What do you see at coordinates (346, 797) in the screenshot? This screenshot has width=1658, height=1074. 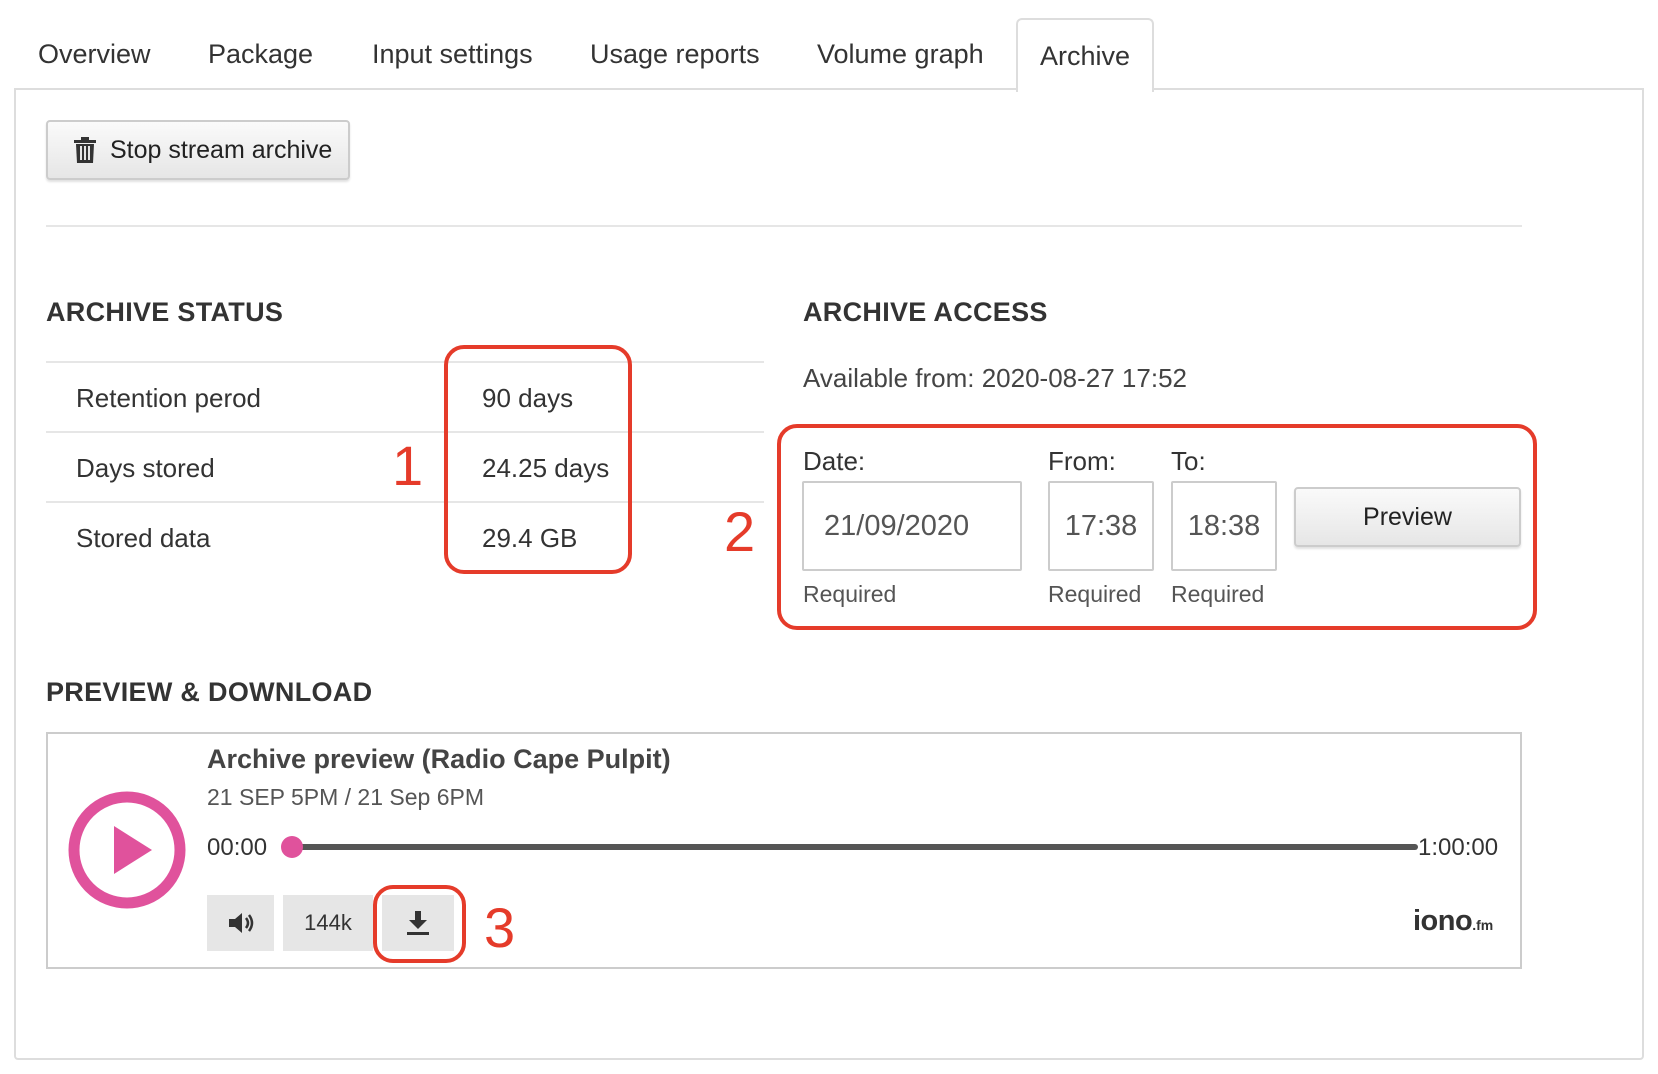 I see `preview-subtitle: 21 SEP 5PM / 21 Sep 6PM` at bounding box center [346, 797].